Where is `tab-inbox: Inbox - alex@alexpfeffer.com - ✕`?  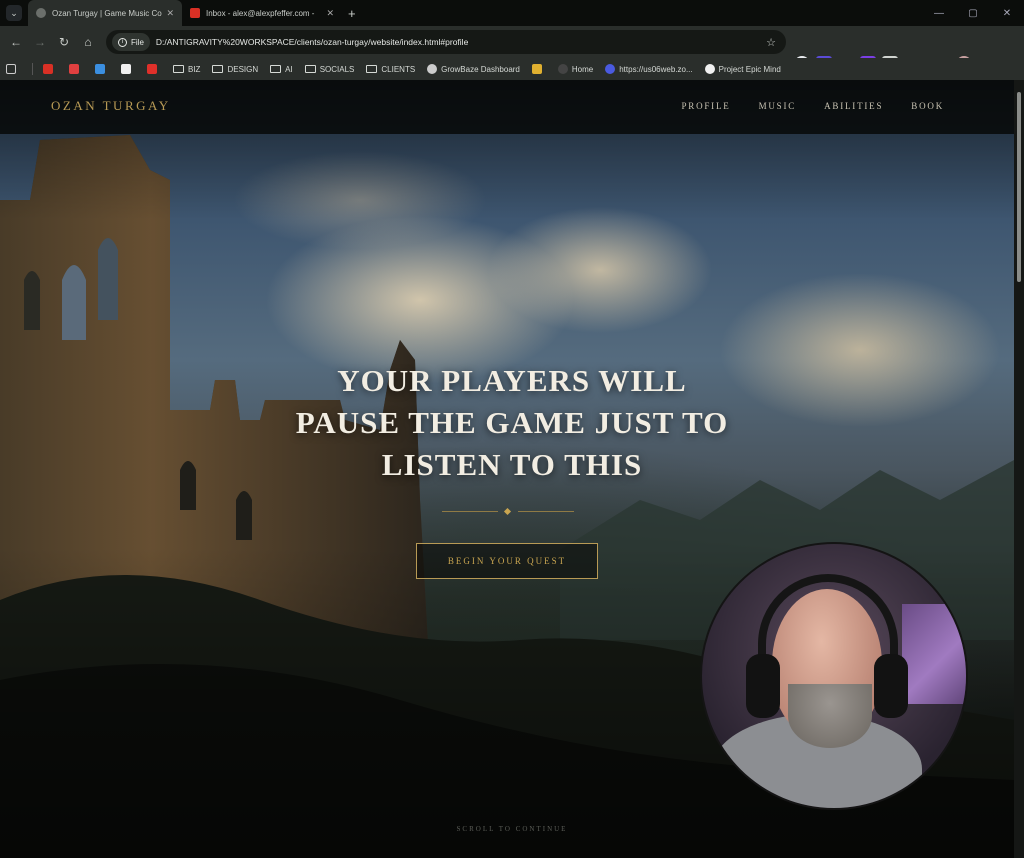 tab-inbox: Inbox - alex@alexpfeffer.com - ✕ is located at coordinates (262, 13).